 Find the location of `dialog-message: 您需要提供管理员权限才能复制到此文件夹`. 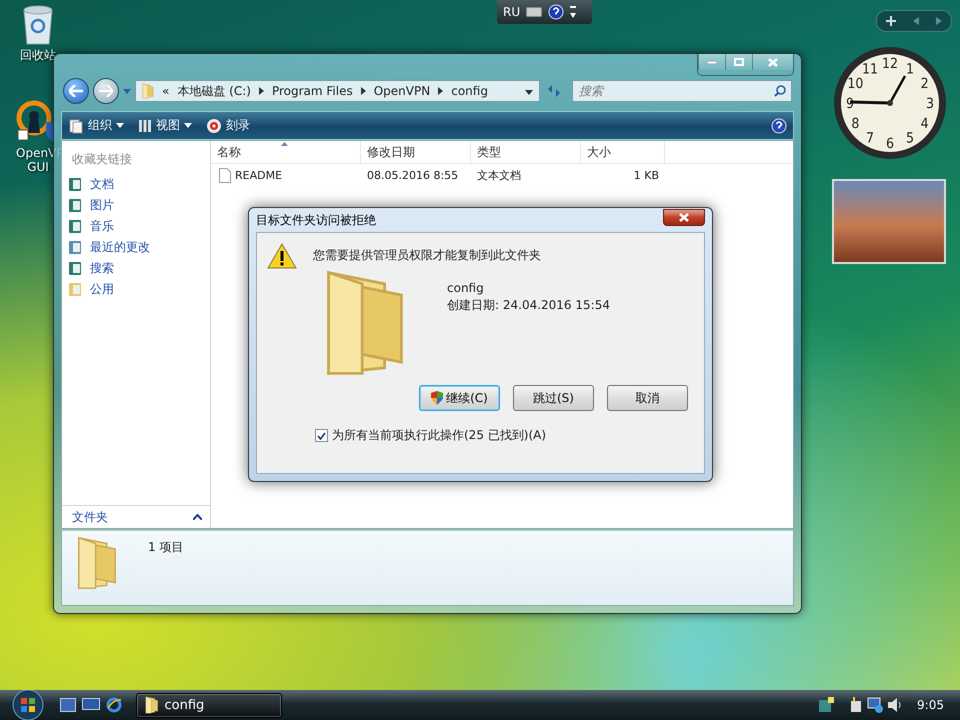

dialog-message: 您需要提供管理员权限才能复制到此文件夹 is located at coordinates (427, 255).